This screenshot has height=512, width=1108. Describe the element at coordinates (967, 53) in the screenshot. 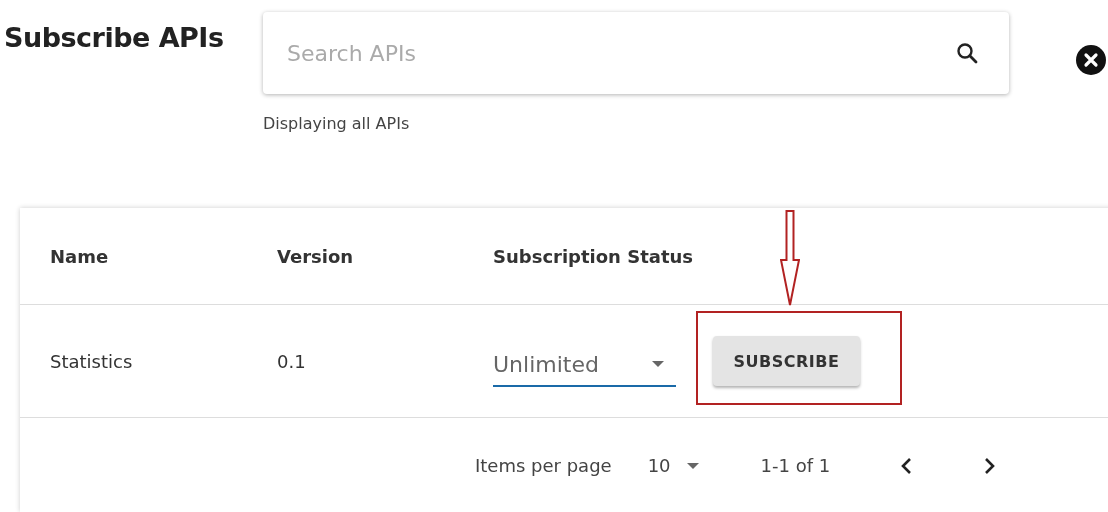

I see `search-icon` at that location.